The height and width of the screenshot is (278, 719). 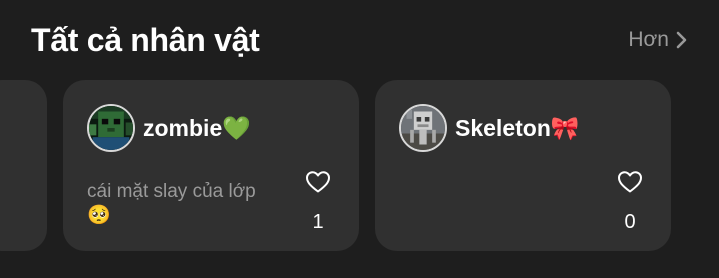 I want to click on like-control: 0, so click(x=630, y=202).